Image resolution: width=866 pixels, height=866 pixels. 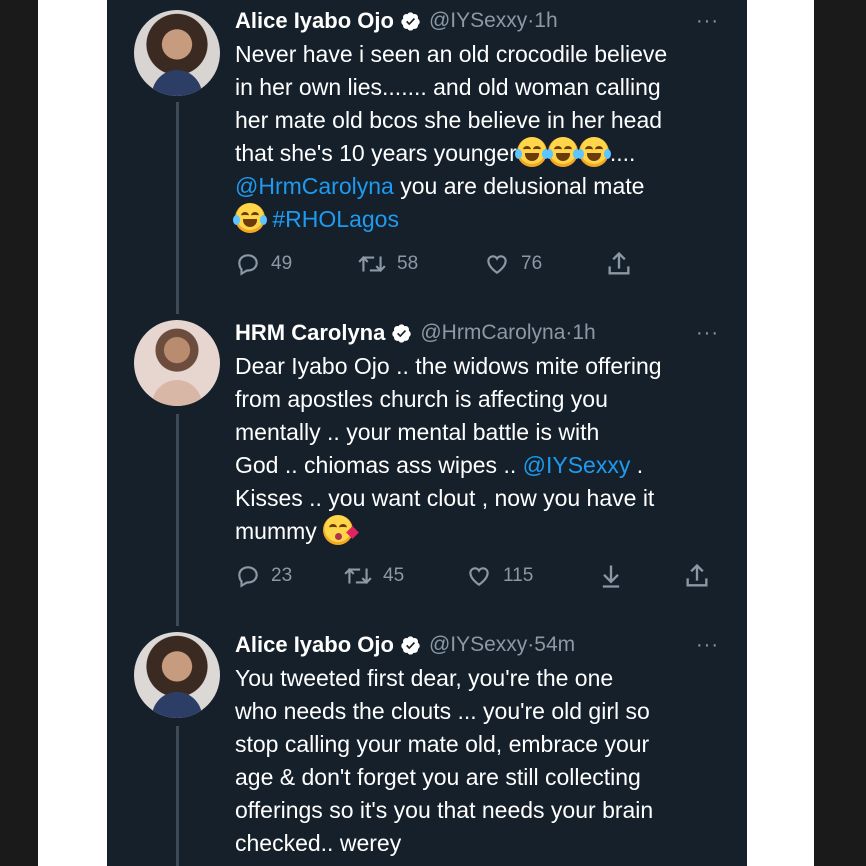 What do you see at coordinates (420, 264) in the screenshot?
I see `retweet-button: 58` at bounding box center [420, 264].